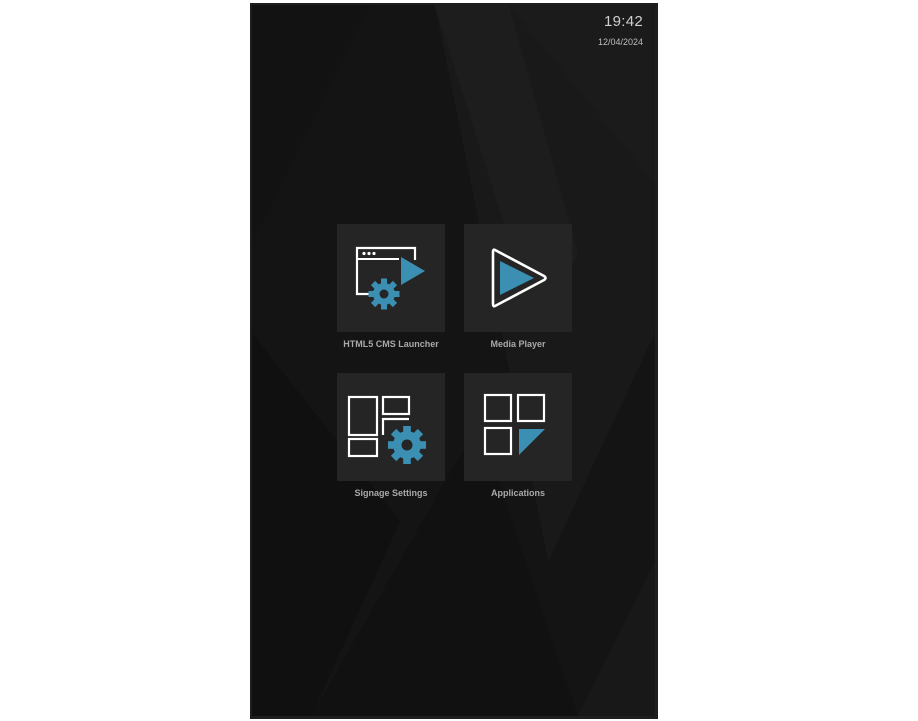  I want to click on html5-cms-launcher-icon, so click(390, 278).